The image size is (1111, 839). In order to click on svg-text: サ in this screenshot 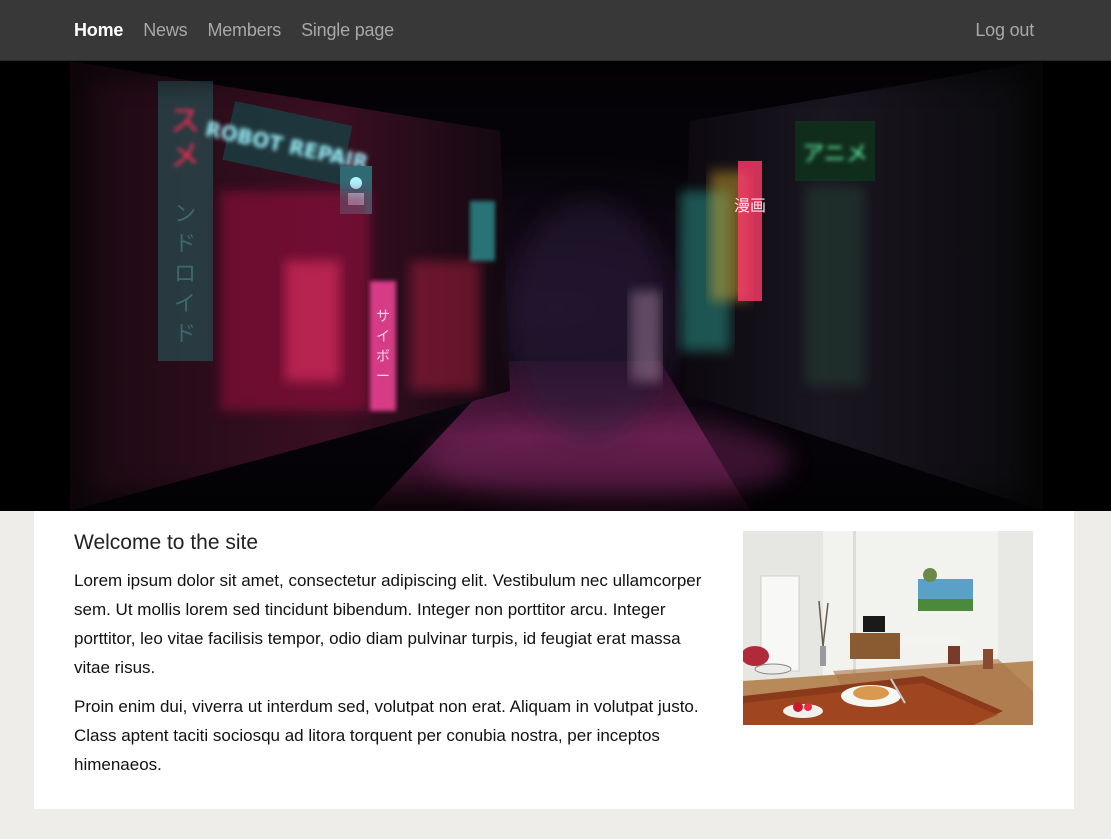, I will do `click(383, 317)`.